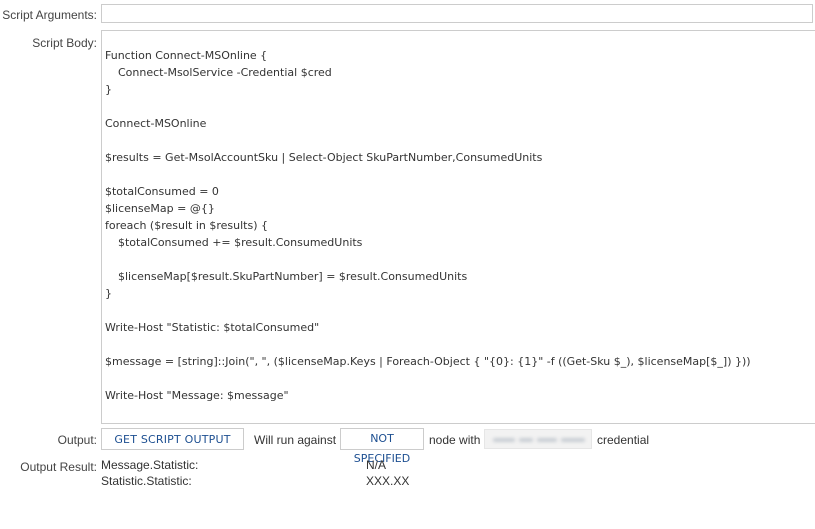 Image resolution: width=815 pixels, height=529 pixels. What do you see at coordinates (162, 191) in the screenshot?
I see `code-line: $totalConsumed = 0` at bounding box center [162, 191].